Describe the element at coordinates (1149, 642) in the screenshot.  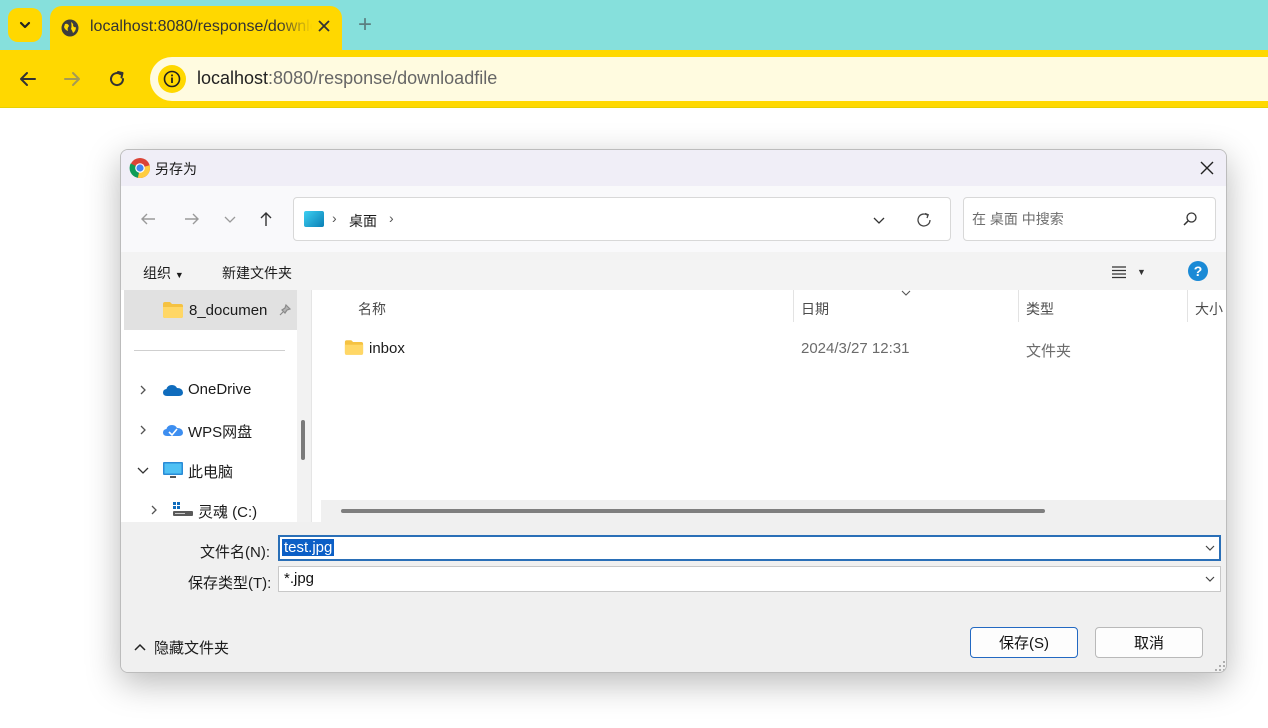
I see `cancel-button: 取消` at that location.